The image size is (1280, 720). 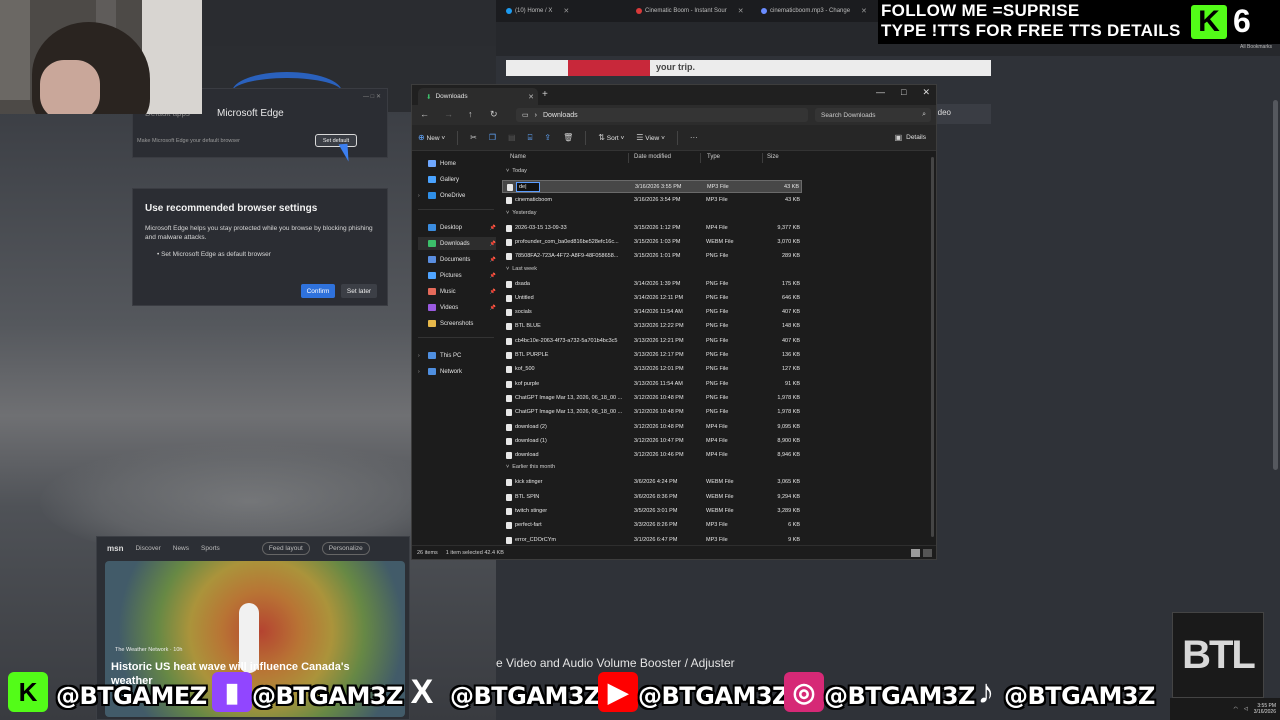 What do you see at coordinates (478, 96) in the screenshot?
I see `explorer-tab: ⬇ Downloads ✕` at bounding box center [478, 96].